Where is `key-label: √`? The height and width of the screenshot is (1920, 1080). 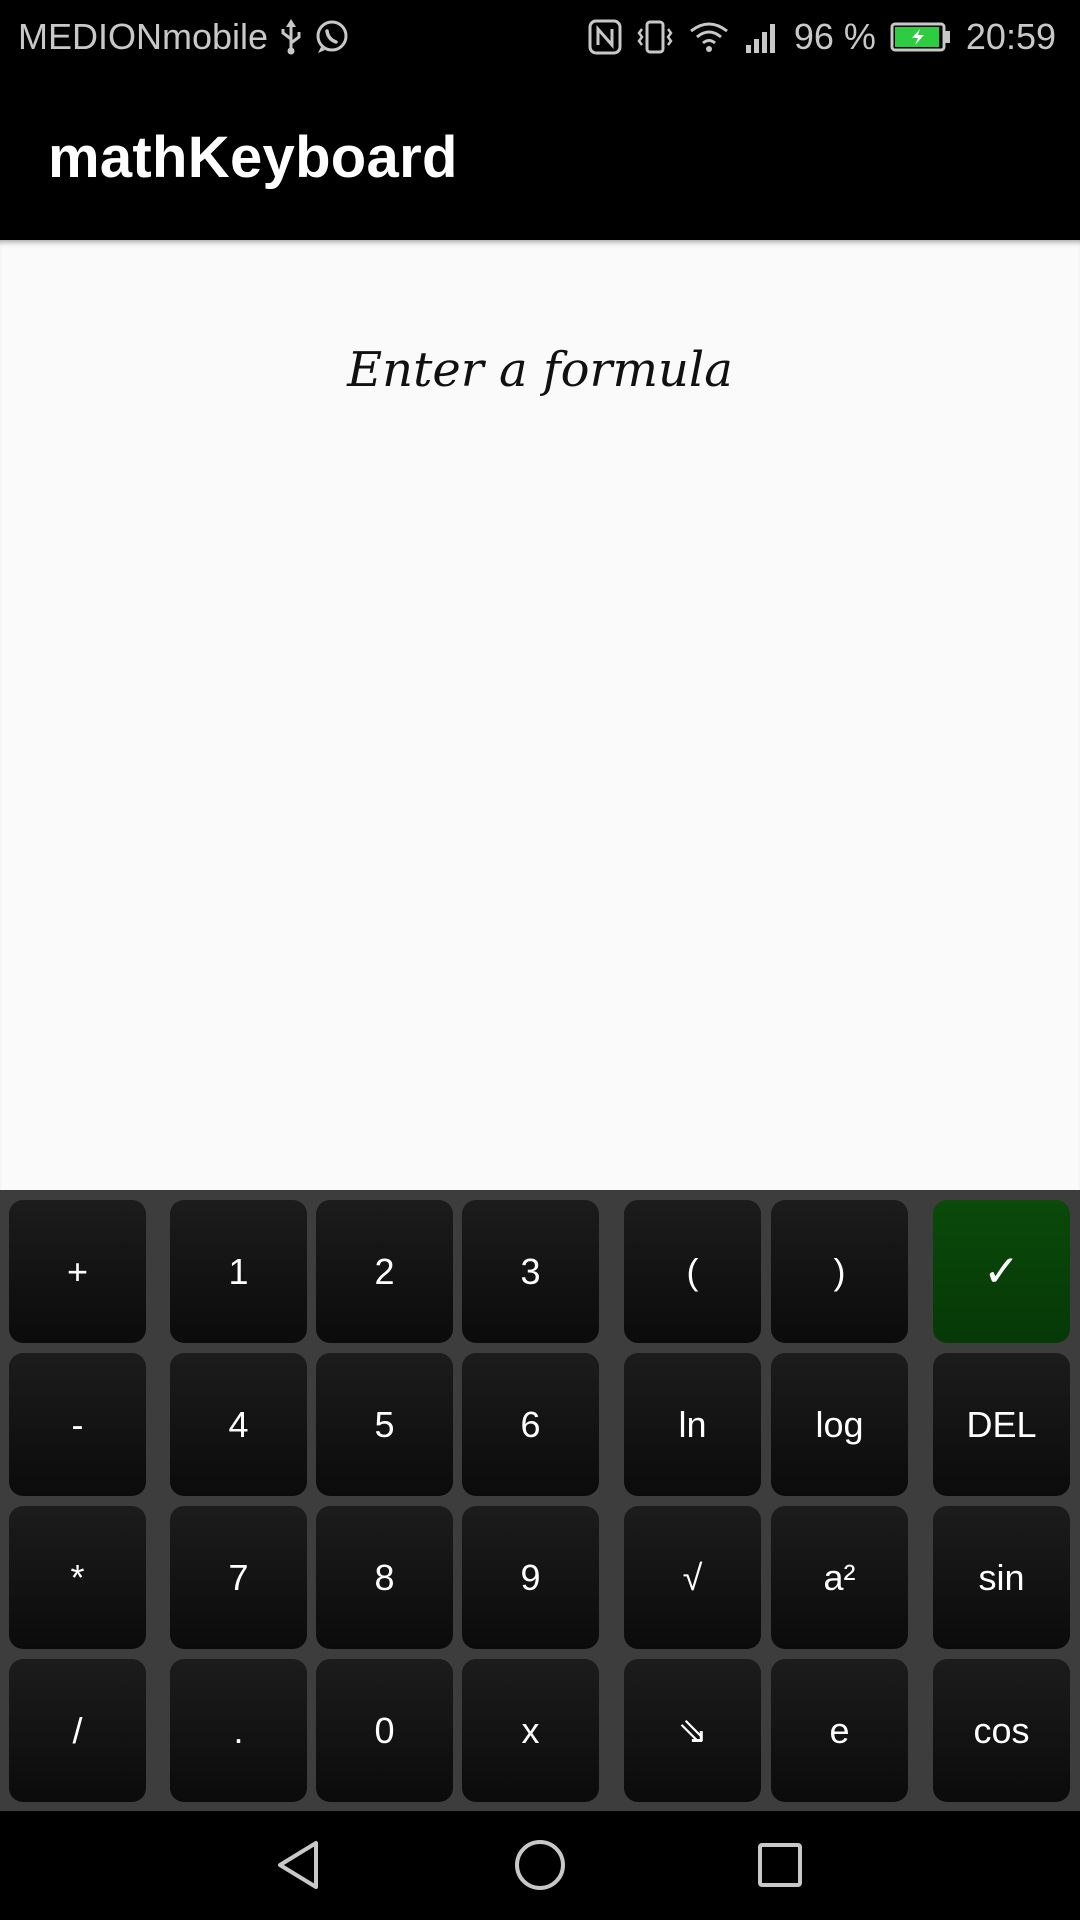 key-label: √ is located at coordinates (692, 1577).